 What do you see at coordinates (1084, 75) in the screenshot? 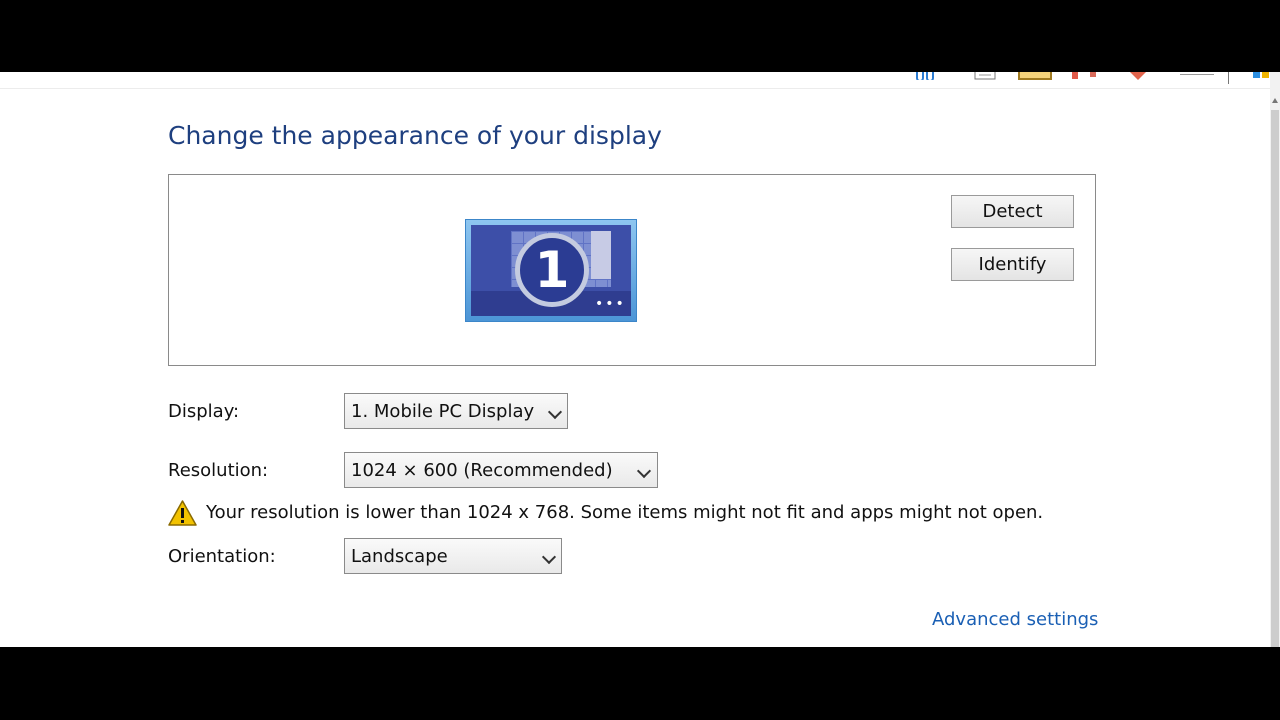
I see `pin-icon` at bounding box center [1084, 75].